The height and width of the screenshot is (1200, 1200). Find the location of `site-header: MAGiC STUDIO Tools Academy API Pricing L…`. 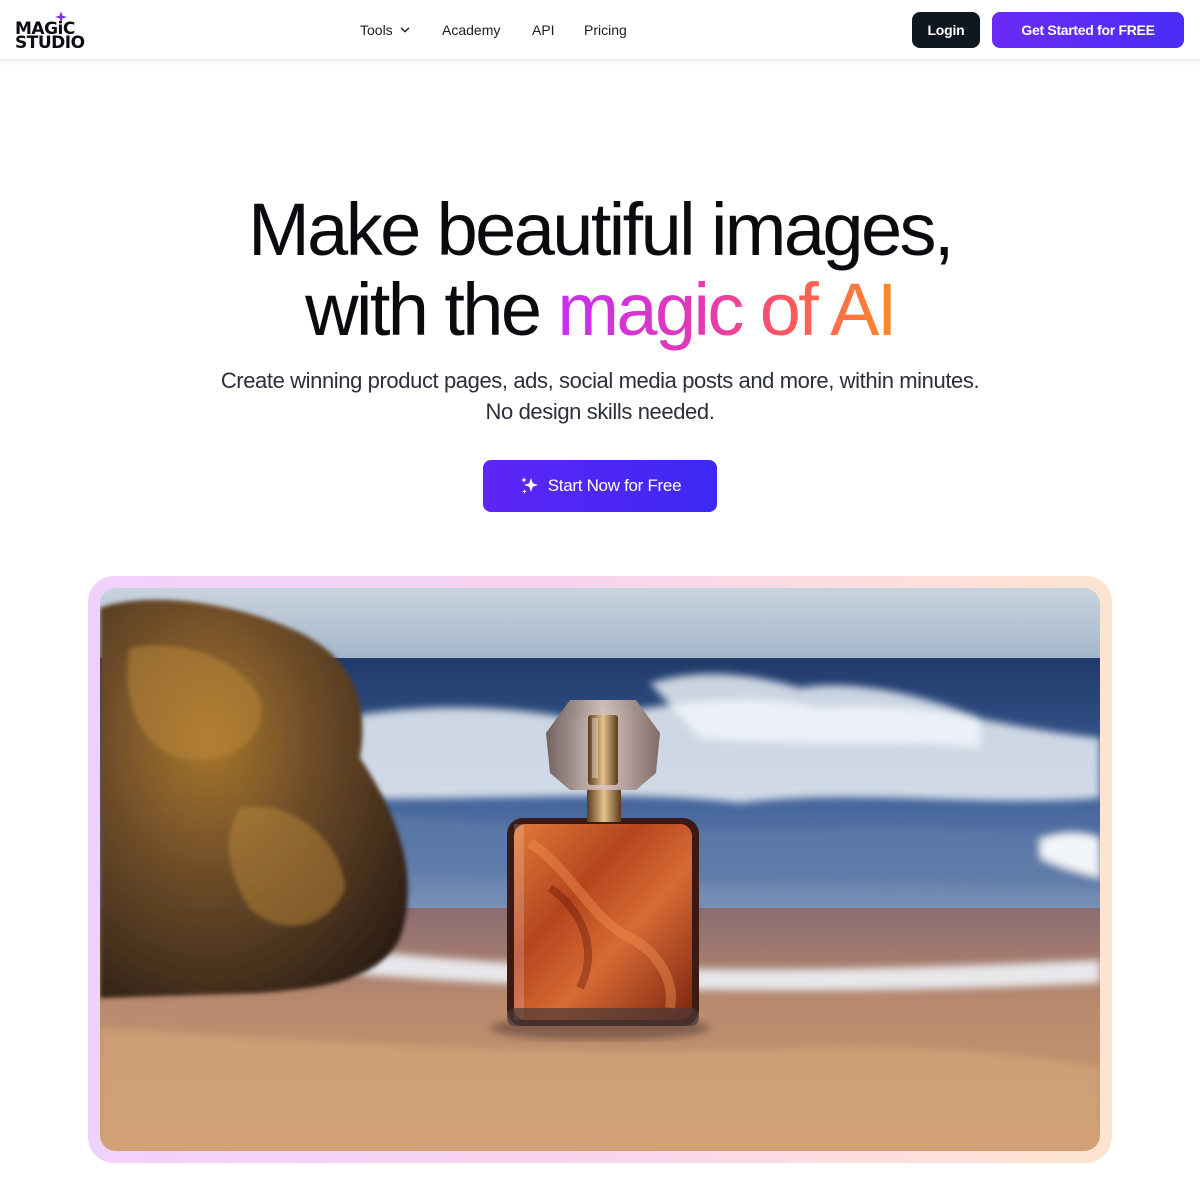

site-header: MAGiC STUDIO Tools Academy API Pricing L… is located at coordinates (600, 30).